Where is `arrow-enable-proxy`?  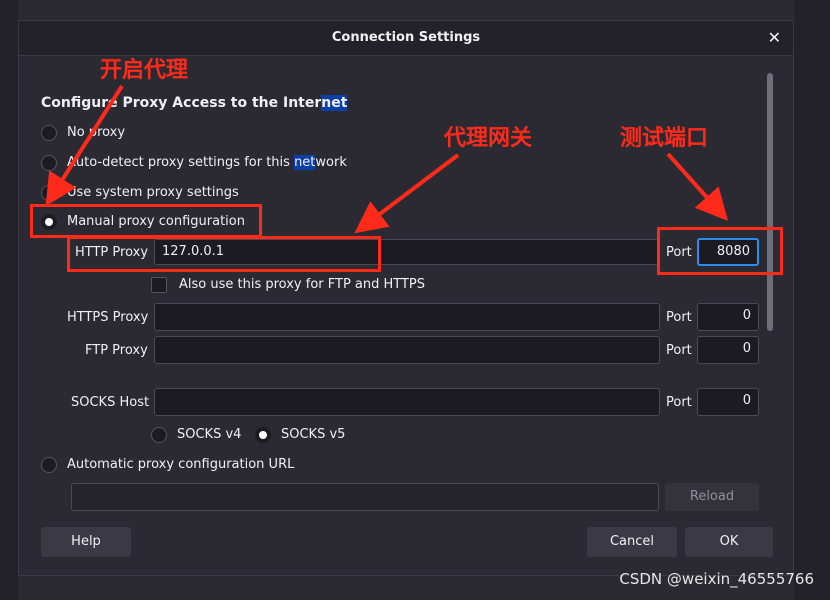
arrow-enable-proxy is located at coordinates (84, 145).